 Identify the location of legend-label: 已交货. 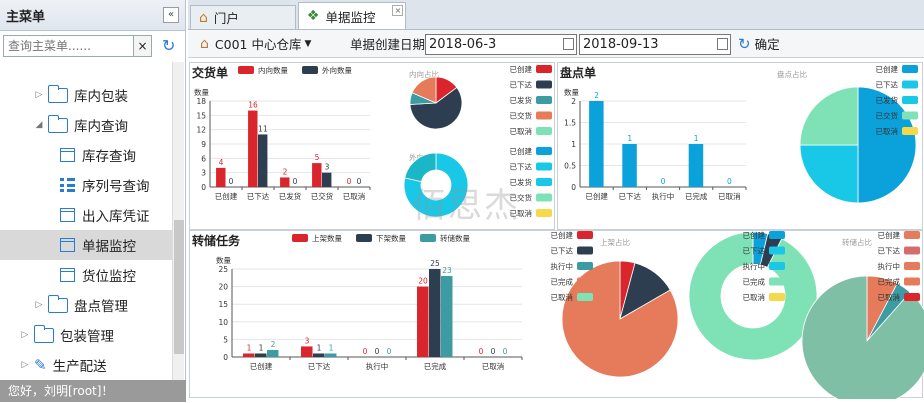
(521, 116).